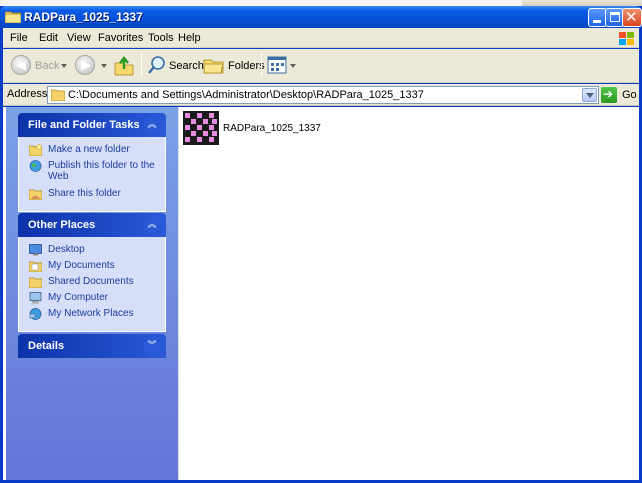  What do you see at coordinates (46, 346) in the screenshot?
I see `panel-title: Details` at bounding box center [46, 346].